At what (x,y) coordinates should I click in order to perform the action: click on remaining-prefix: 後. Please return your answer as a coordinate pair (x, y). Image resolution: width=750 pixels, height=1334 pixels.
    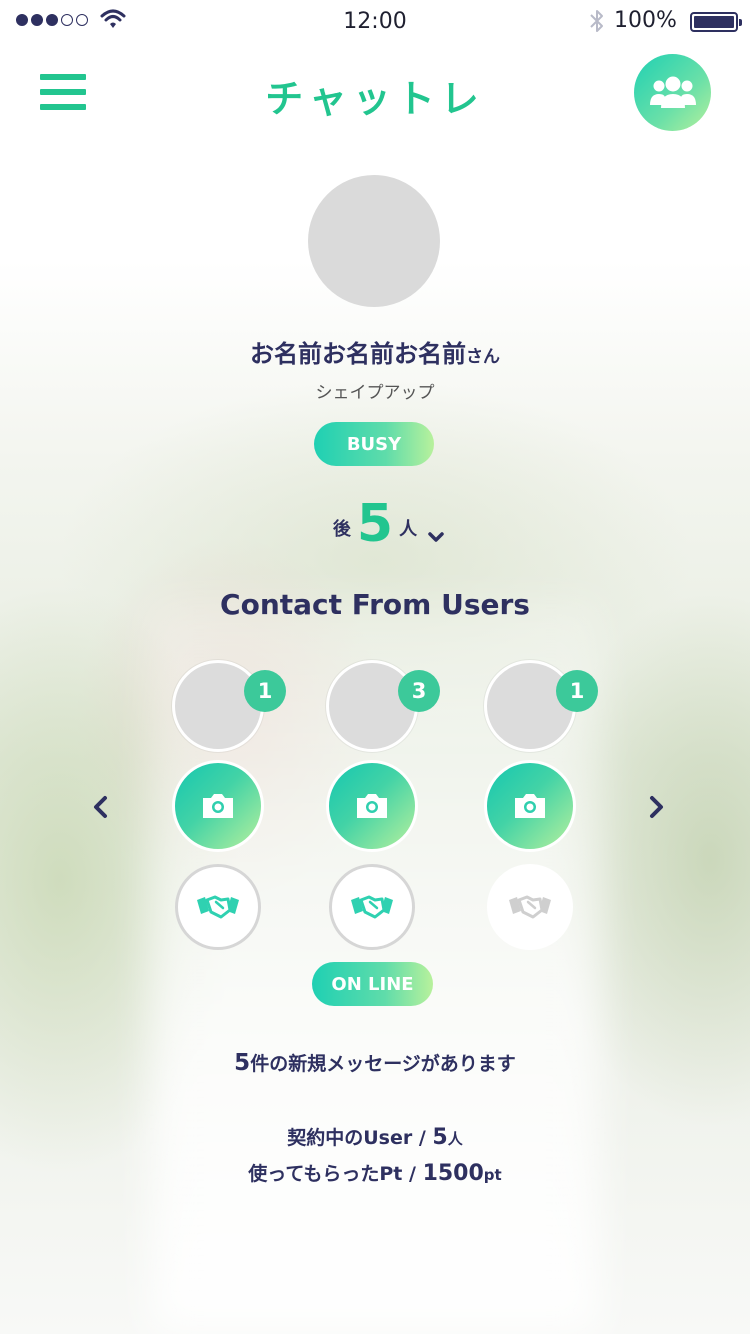
    Looking at the image, I should click on (341, 529).